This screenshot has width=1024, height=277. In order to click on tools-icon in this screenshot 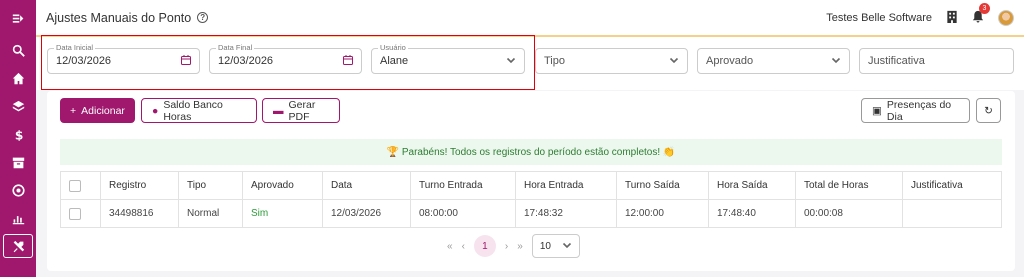, I will do `click(18, 246)`.